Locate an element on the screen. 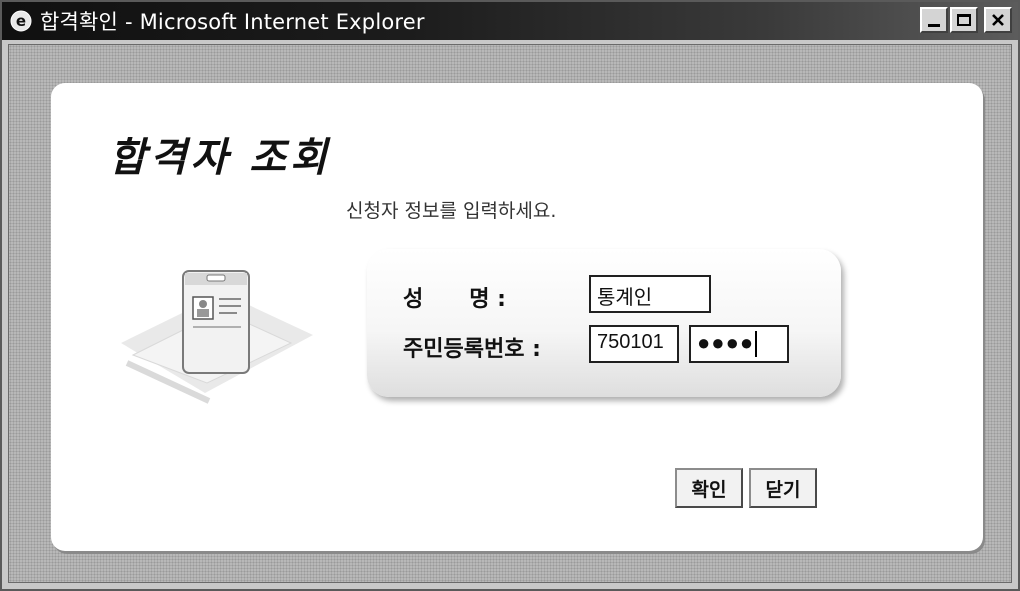 This screenshot has width=1020, height=591. maximize-button is located at coordinates (964, 20).